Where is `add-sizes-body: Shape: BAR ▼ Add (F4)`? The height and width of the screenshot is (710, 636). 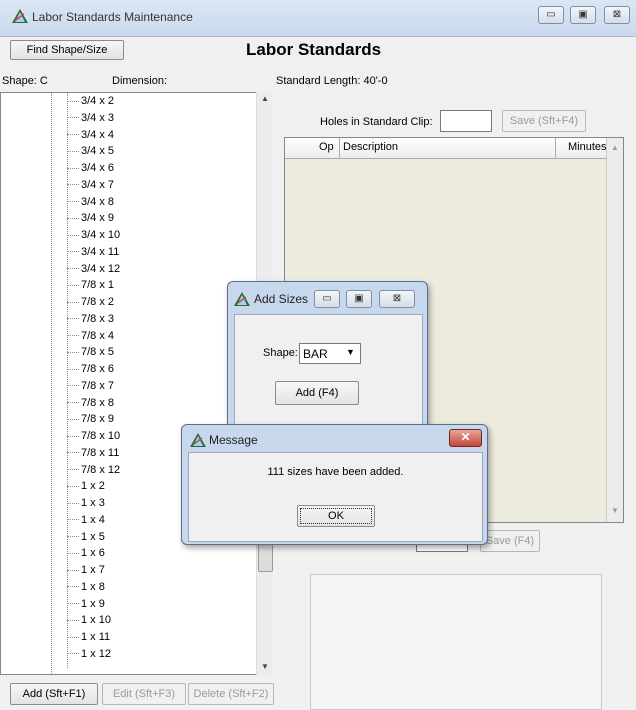 add-sizes-body: Shape: BAR ▼ Add (F4) is located at coordinates (328, 373).